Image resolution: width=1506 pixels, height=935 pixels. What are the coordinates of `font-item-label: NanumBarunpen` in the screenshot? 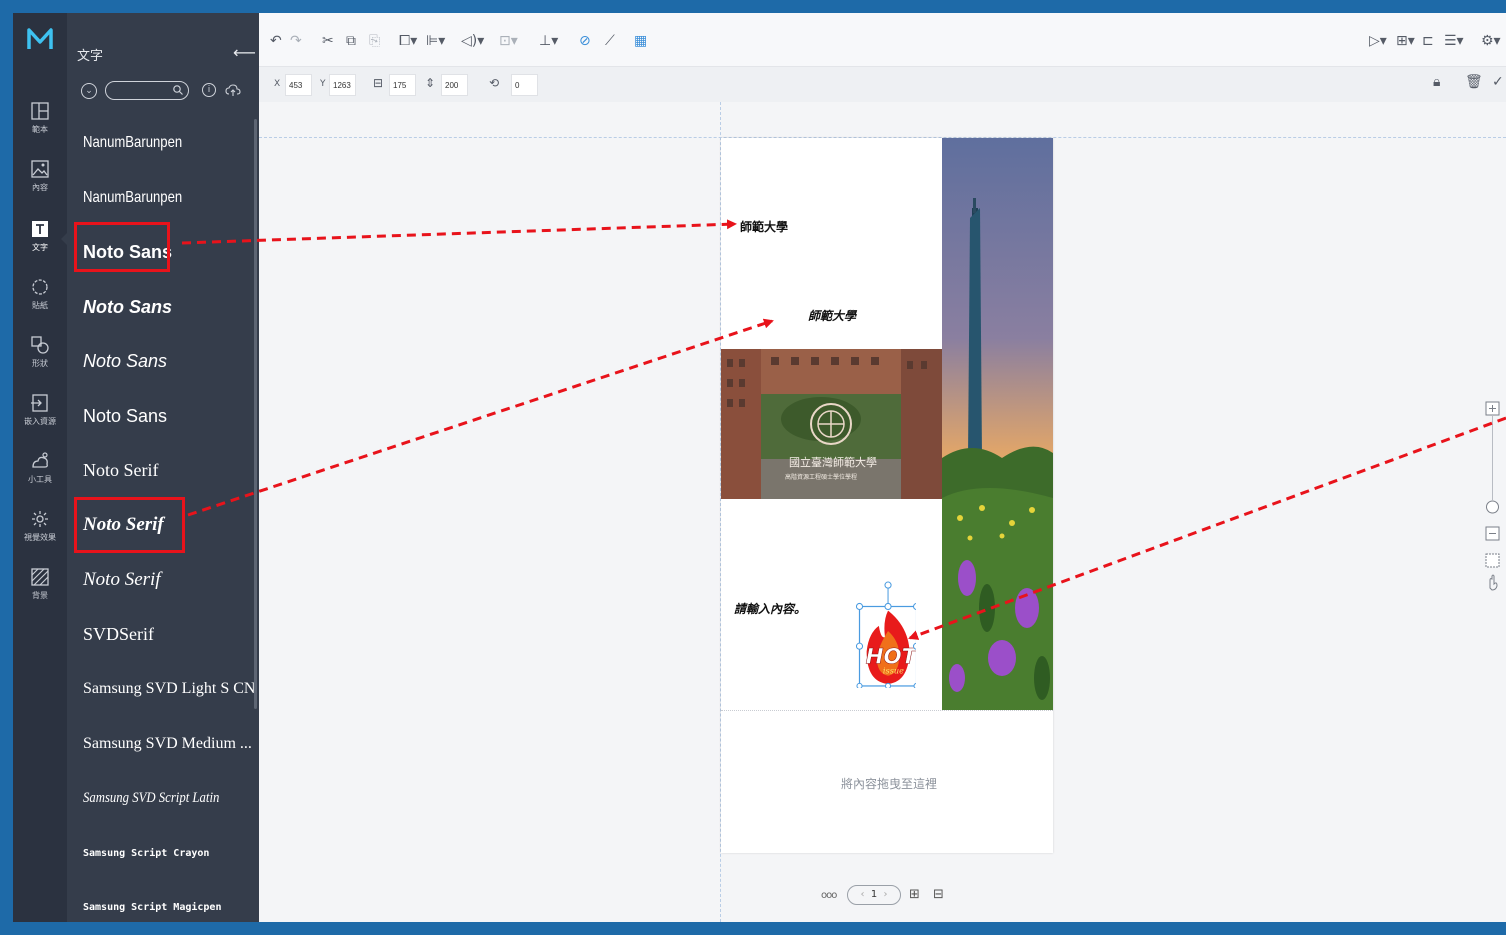 It's located at (133, 197).